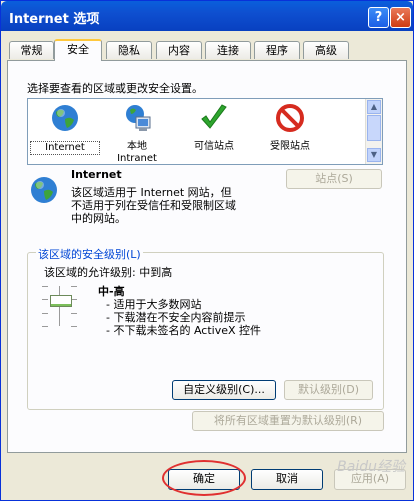 This screenshot has height=501, width=414. What do you see at coordinates (214, 146) in the screenshot?
I see `zone-label: 可信站点` at bounding box center [214, 146].